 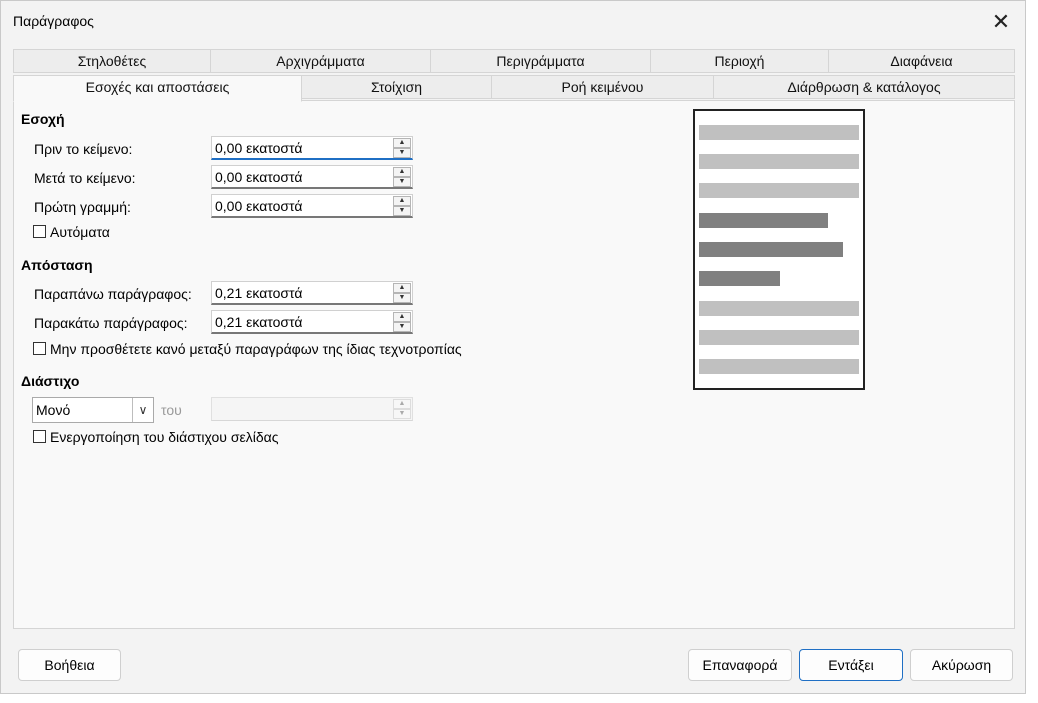 What do you see at coordinates (312, 206) in the screenshot?
I see `first-line-field: 0,00 εκατοστά ▲ ▼` at bounding box center [312, 206].